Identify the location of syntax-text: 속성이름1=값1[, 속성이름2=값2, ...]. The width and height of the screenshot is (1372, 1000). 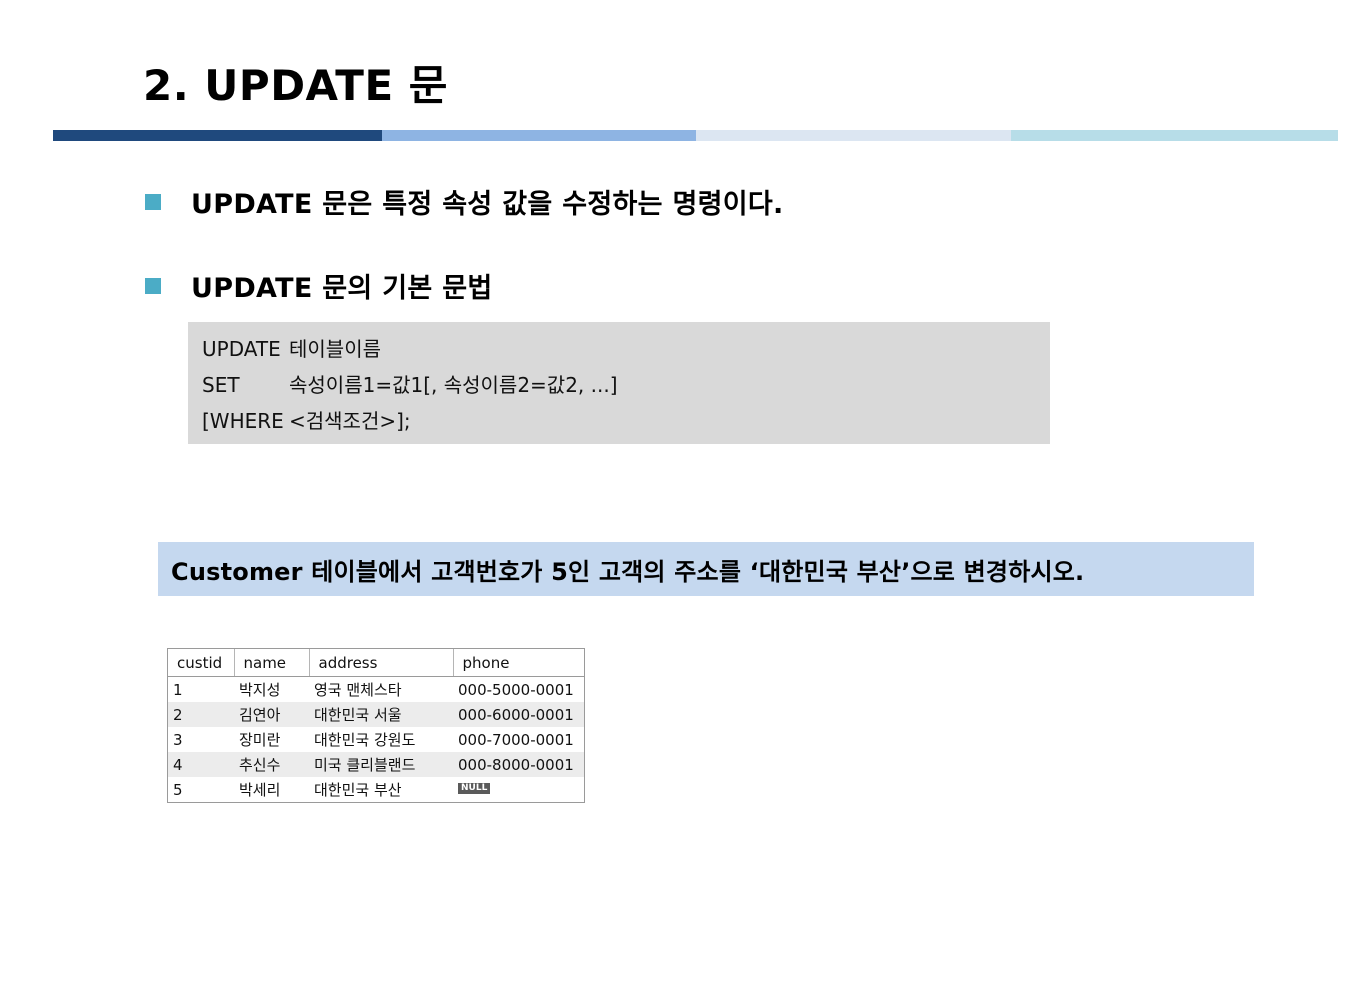
(453, 385).